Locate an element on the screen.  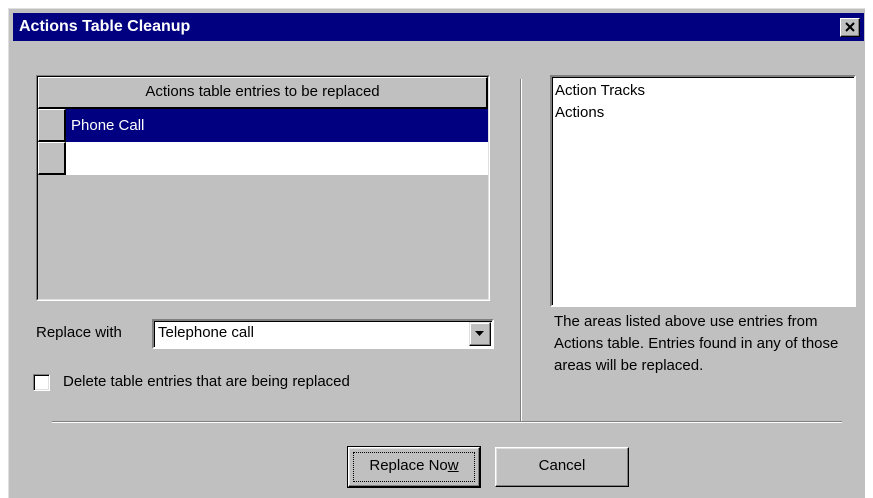
close-button is located at coordinates (850, 27).